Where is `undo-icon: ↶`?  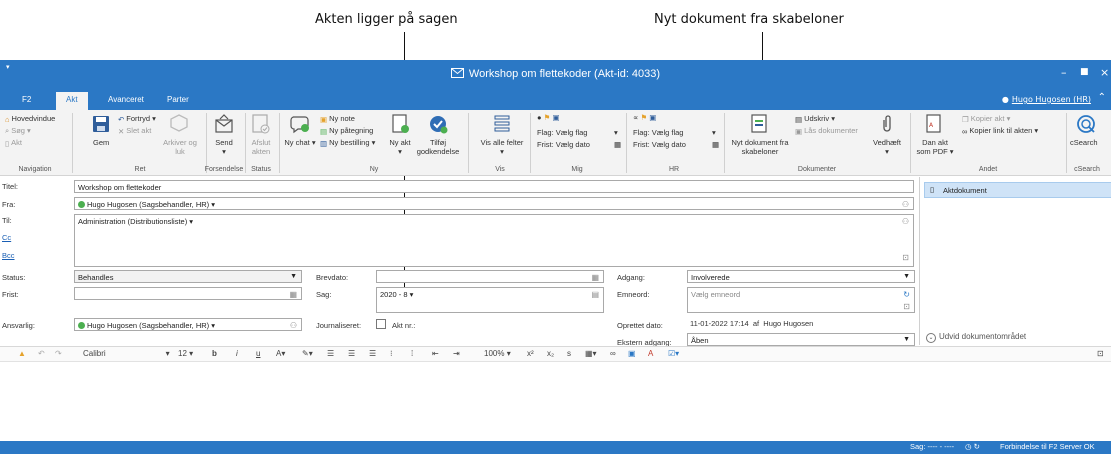 undo-icon: ↶ is located at coordinates (41, 353).